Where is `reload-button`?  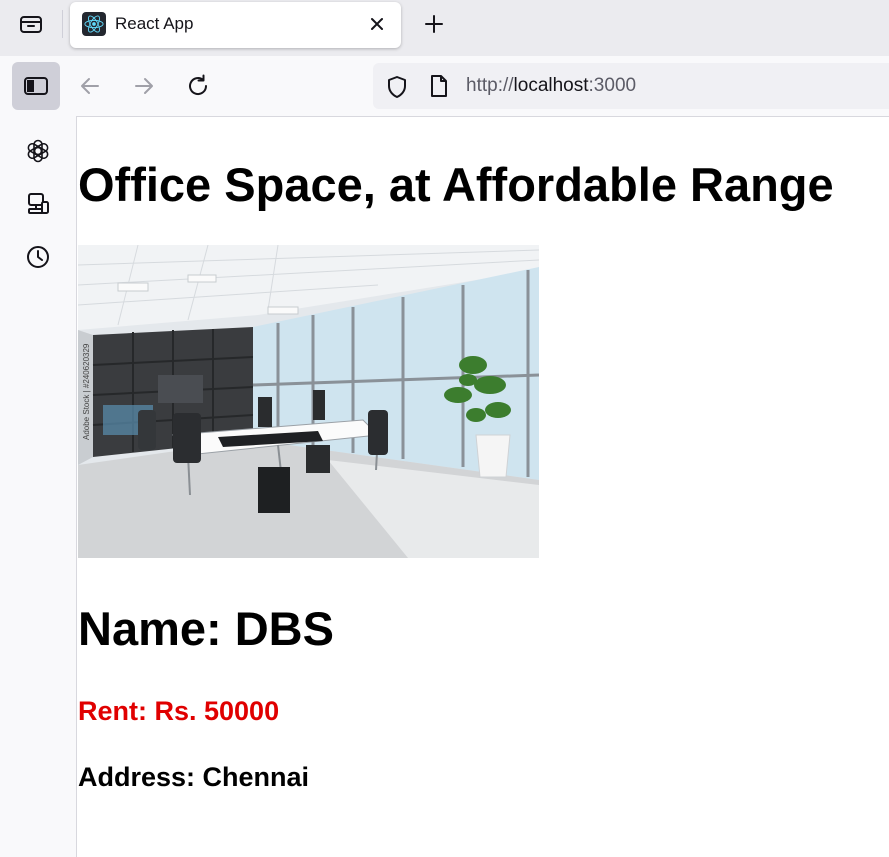 reload-button is located at coordinates (198, 86).